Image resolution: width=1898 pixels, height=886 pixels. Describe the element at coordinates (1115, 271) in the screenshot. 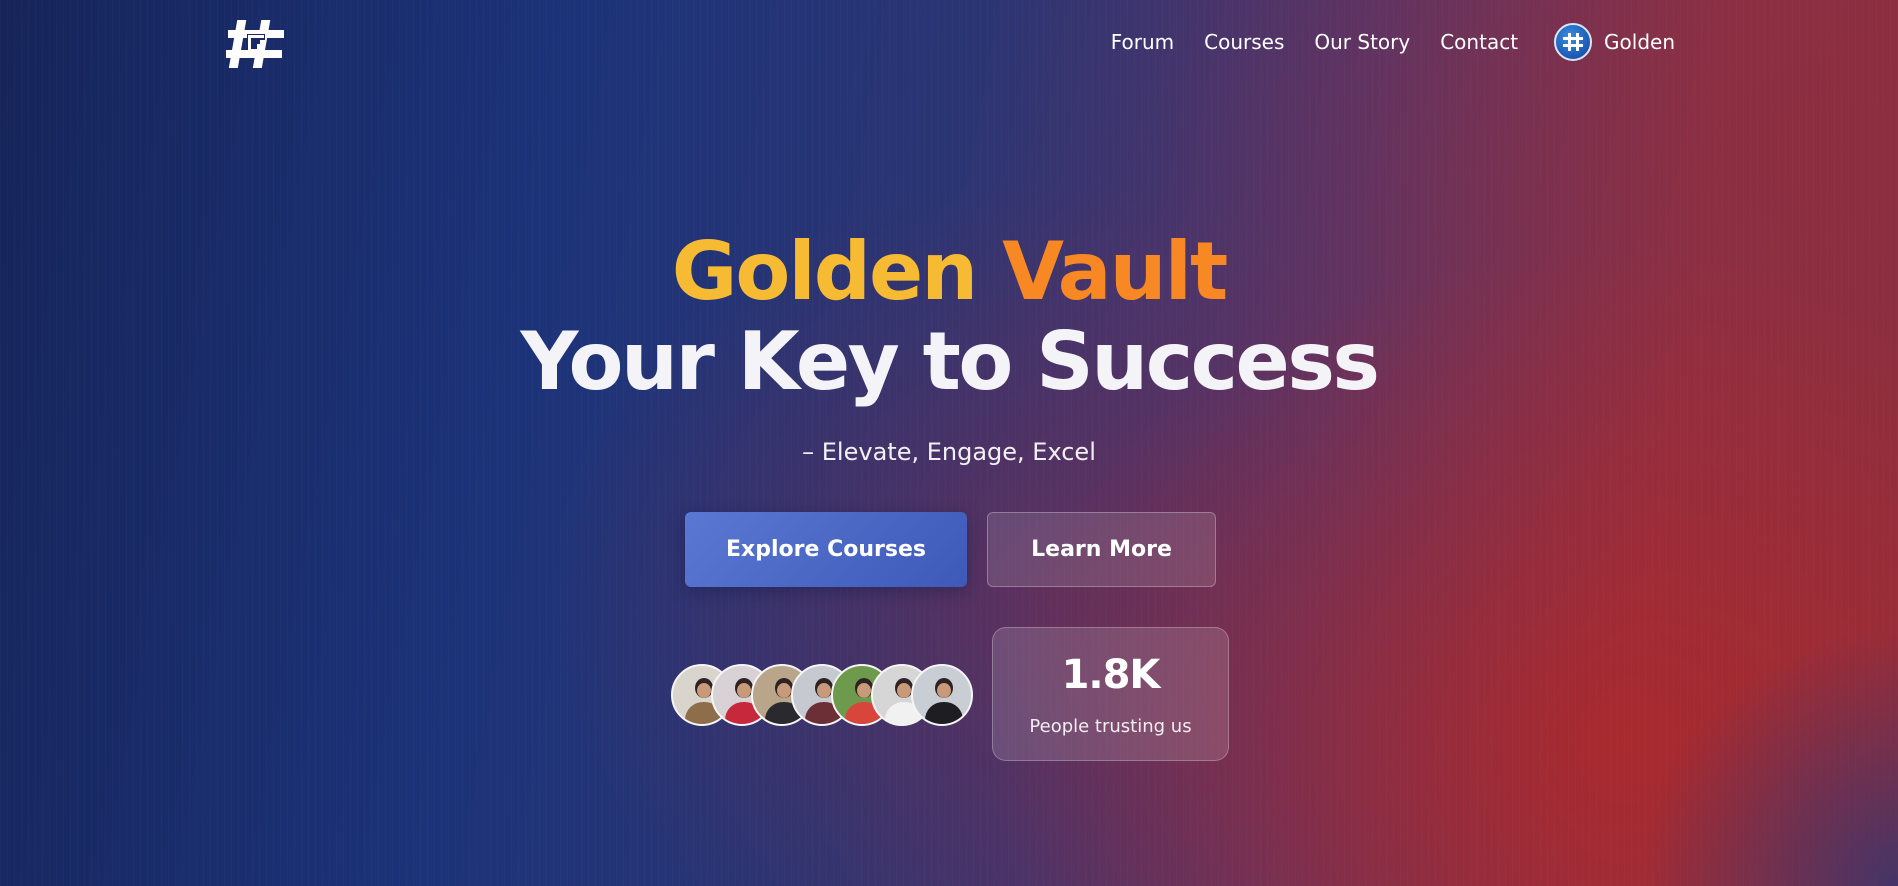

I see `hero-title-word-vault: Vault` at that location.